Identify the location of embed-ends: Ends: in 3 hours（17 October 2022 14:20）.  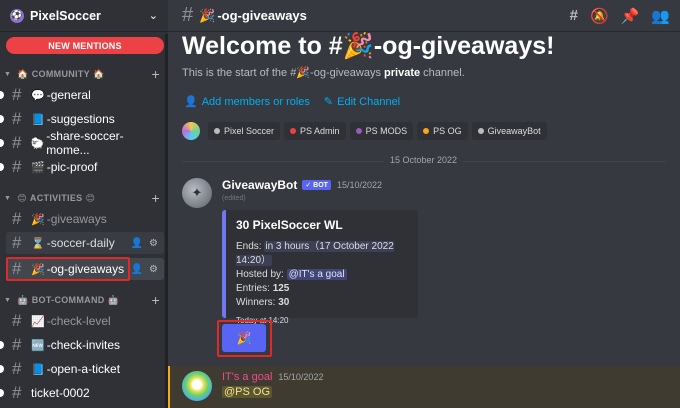
(315, 253).